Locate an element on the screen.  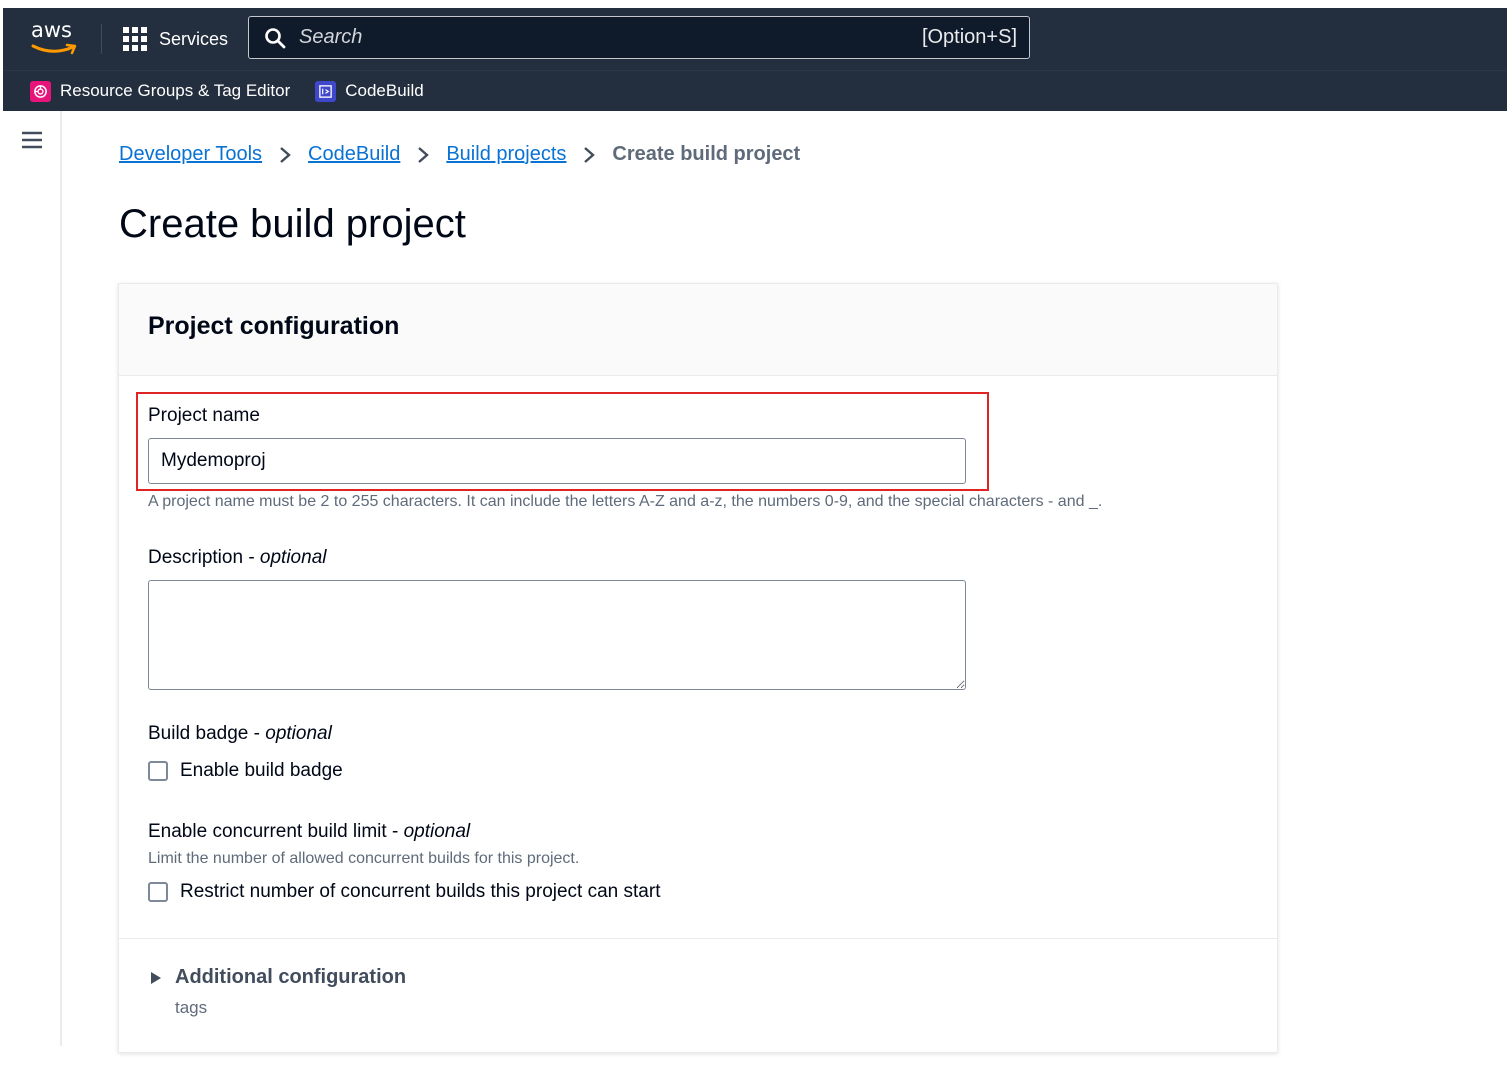
search-icon is located at coordinates (275, 37).